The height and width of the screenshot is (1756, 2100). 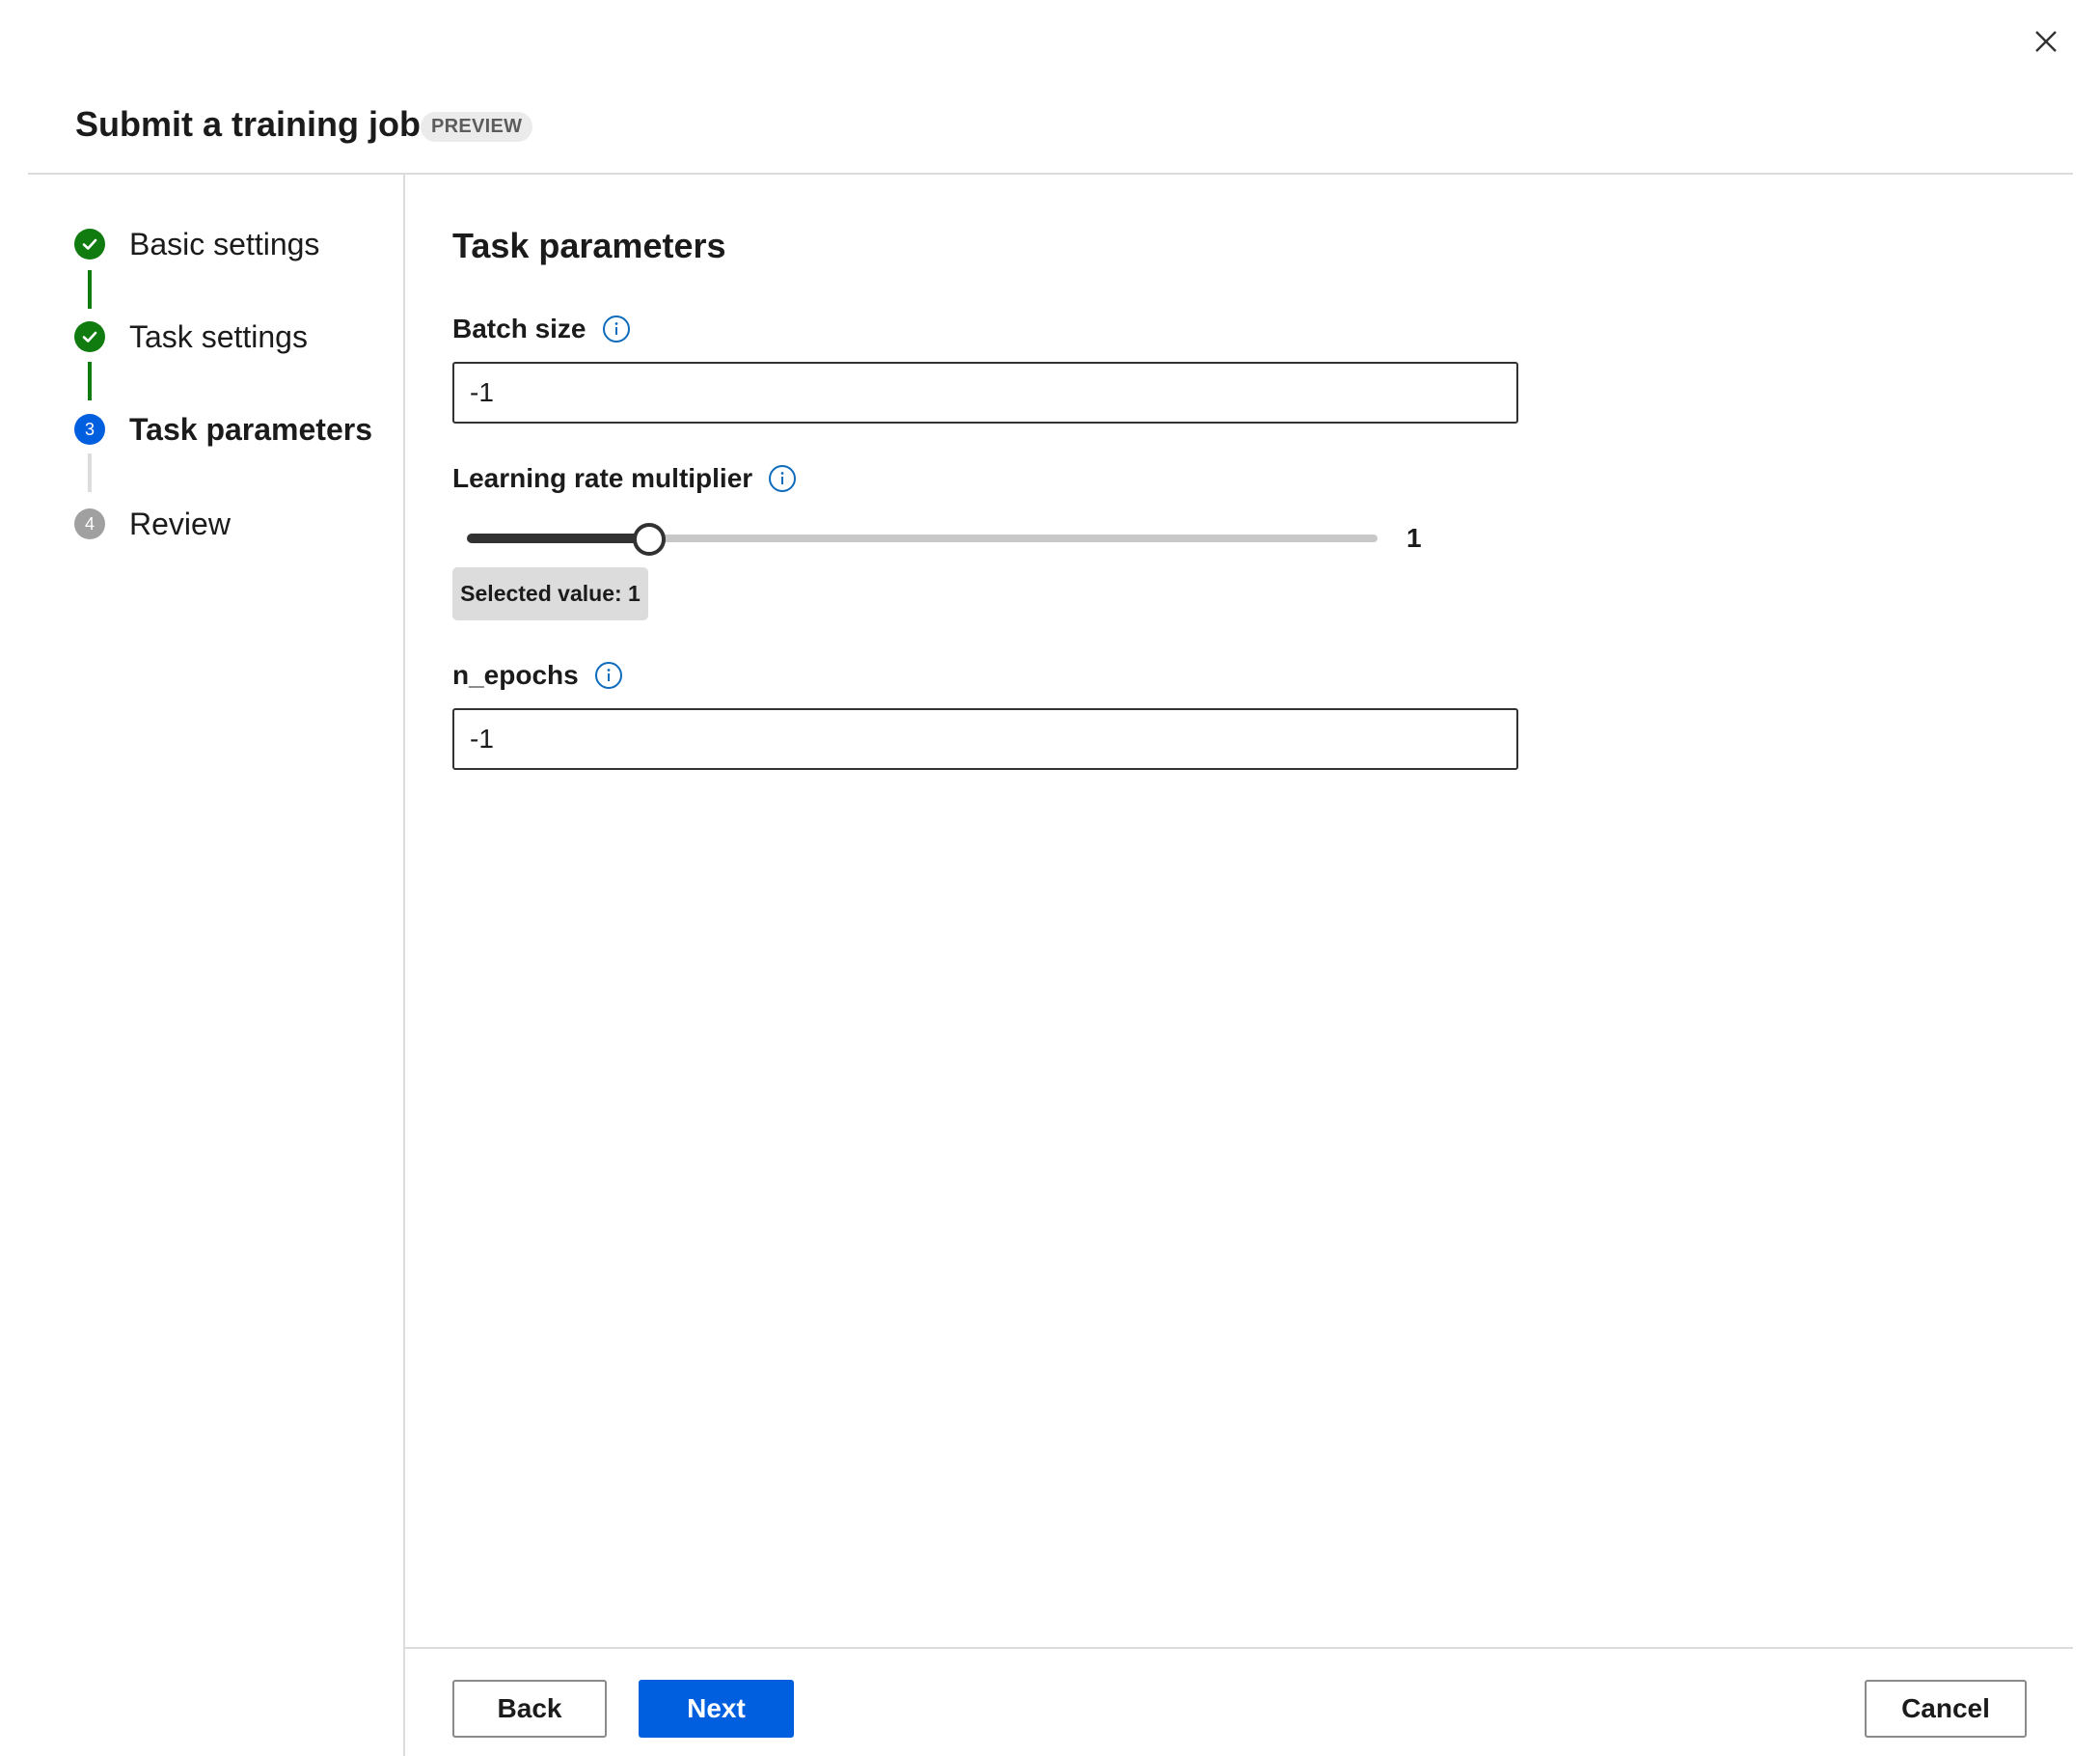 I want to click on step-review: 4 Review, so click(x=152, y=523).